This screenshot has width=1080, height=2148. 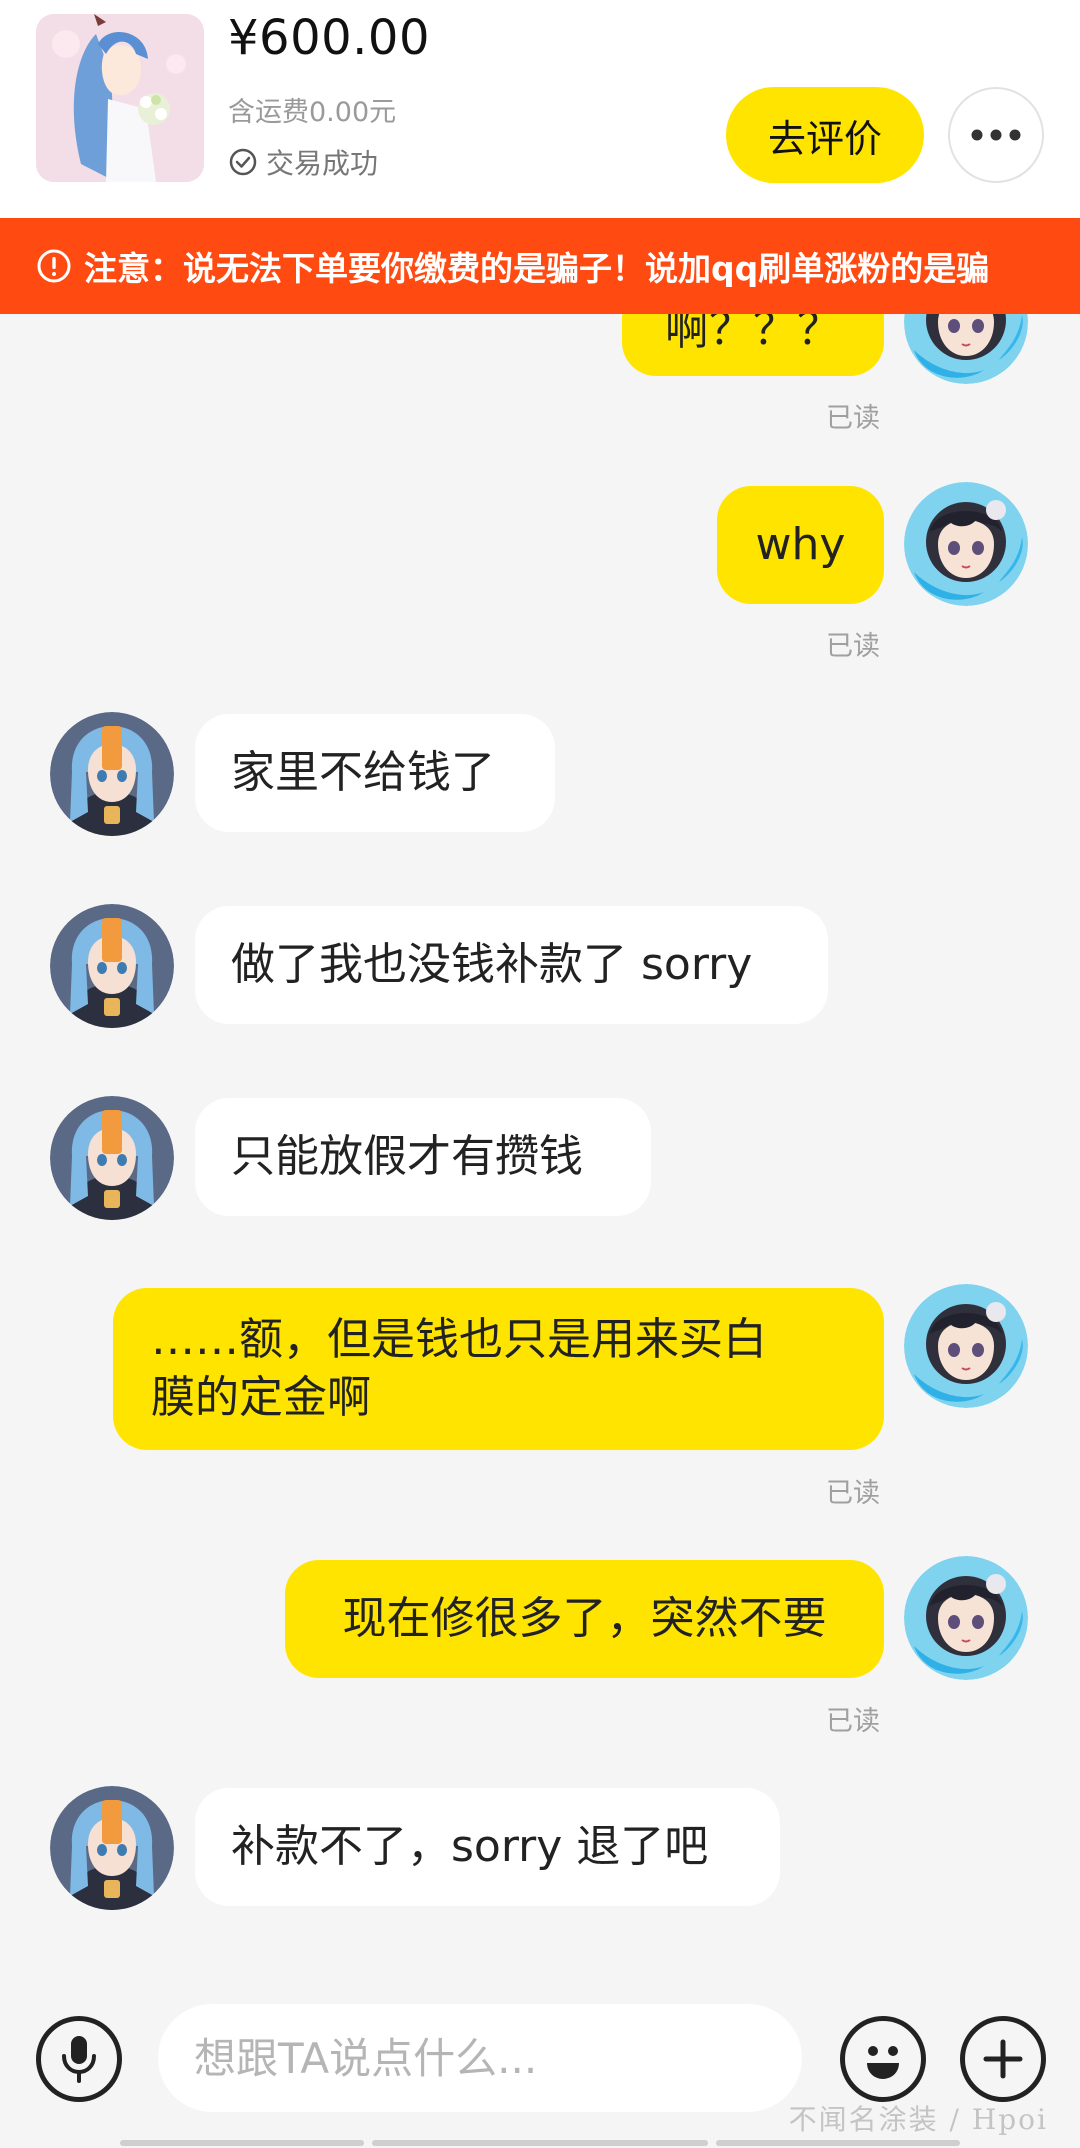 I want to click on message-bubble-sent: ……额，但是钱也只是用来买白 膜的定金啊, so click(x=498, y=1369).